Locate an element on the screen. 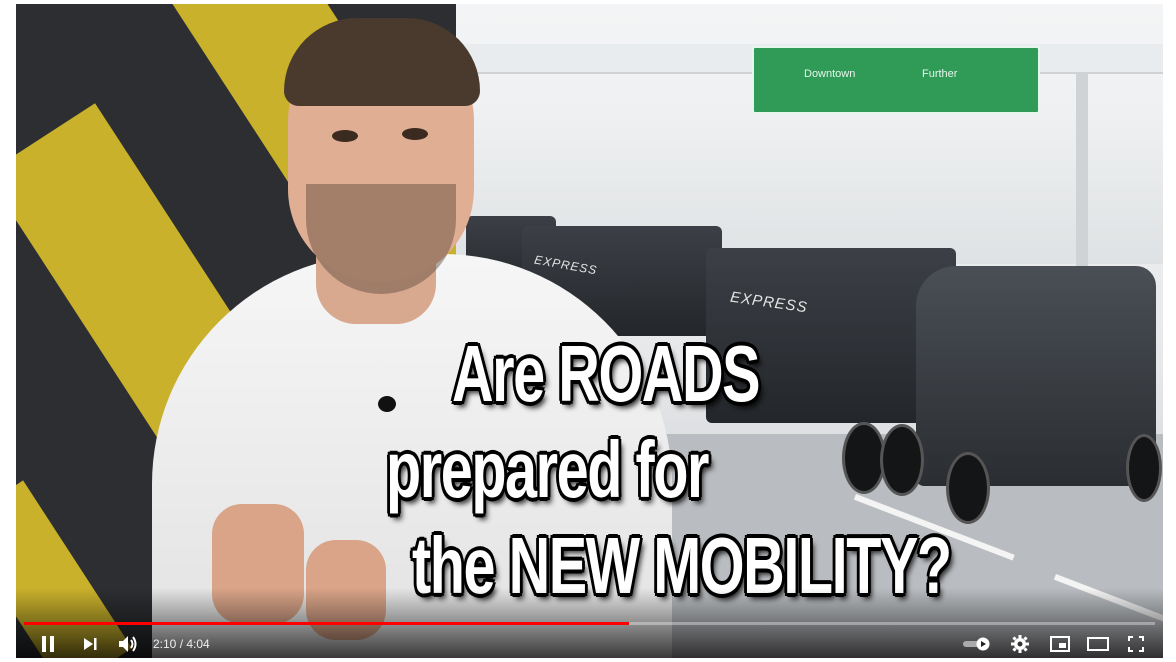 Image resolution: width=1176 pixels, height=662 pixels. fullscreen-button is located at coordinates (1136, 644).